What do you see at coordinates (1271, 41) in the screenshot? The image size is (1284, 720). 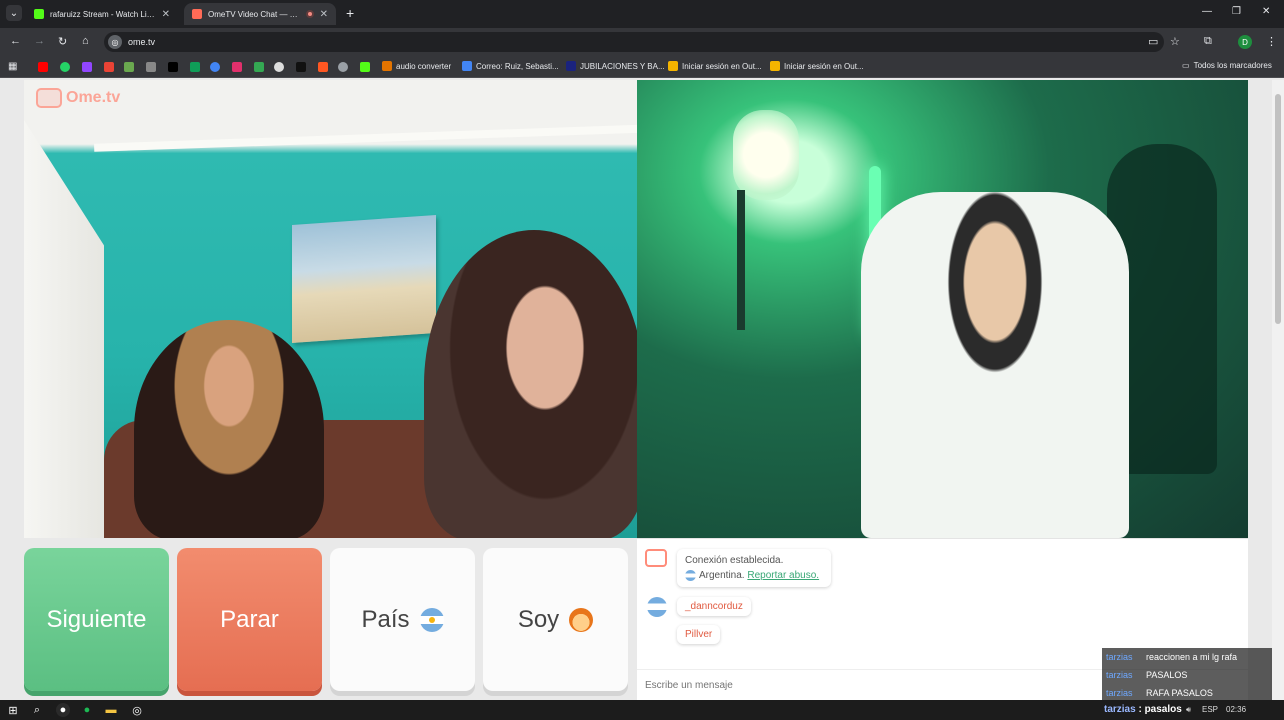 I see `menu-icon: ⋮` at bounding box center [1271, 41].